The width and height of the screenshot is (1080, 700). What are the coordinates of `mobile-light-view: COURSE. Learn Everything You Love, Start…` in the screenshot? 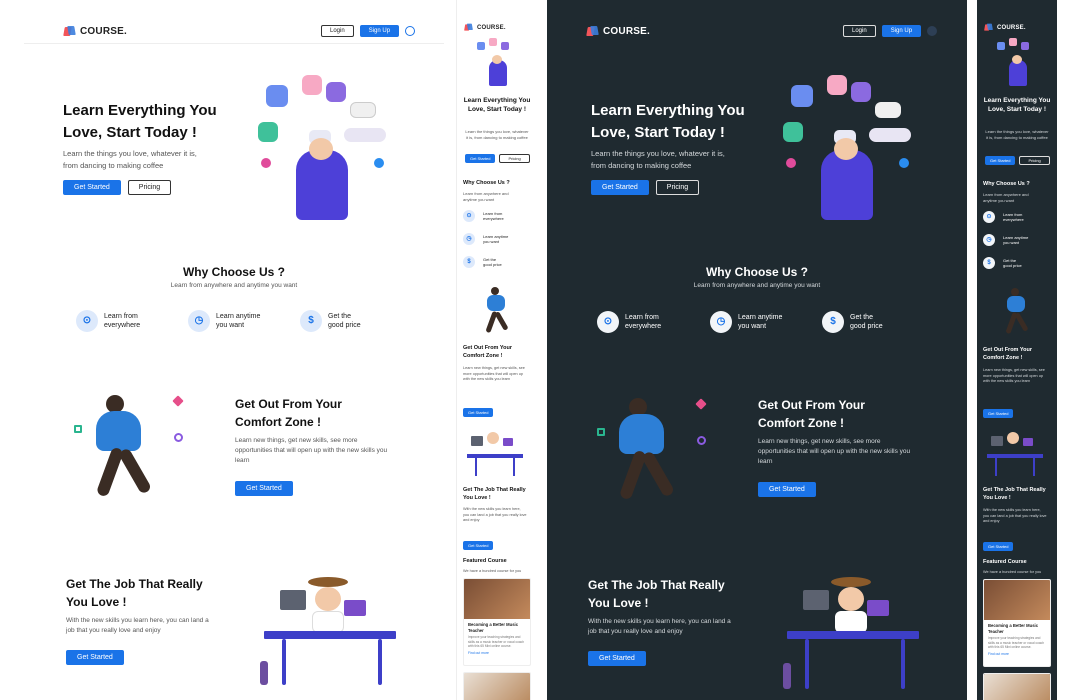 It's located at (496, 350).